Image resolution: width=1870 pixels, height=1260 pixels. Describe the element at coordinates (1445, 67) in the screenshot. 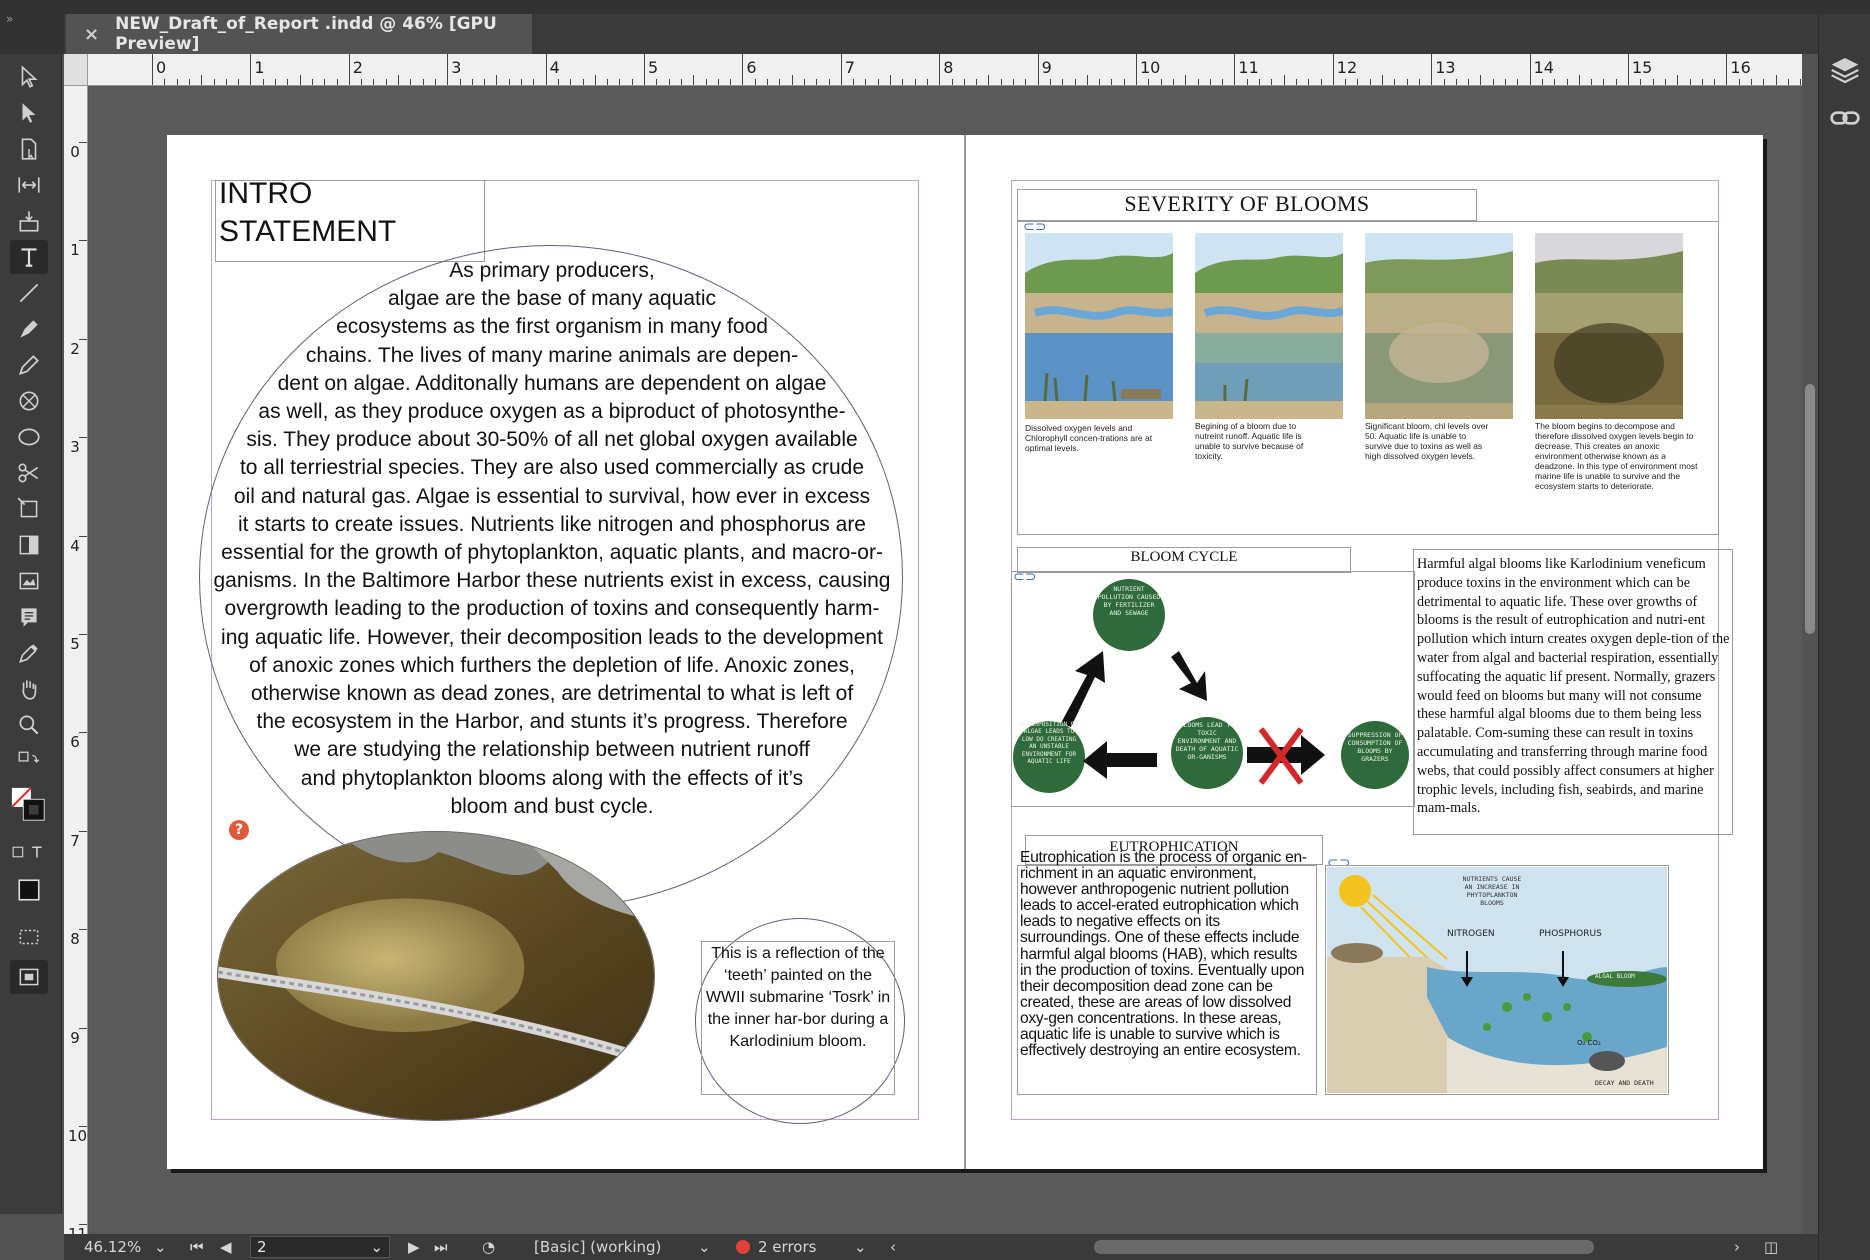

I see `ruler-h-label: 13` at that location.